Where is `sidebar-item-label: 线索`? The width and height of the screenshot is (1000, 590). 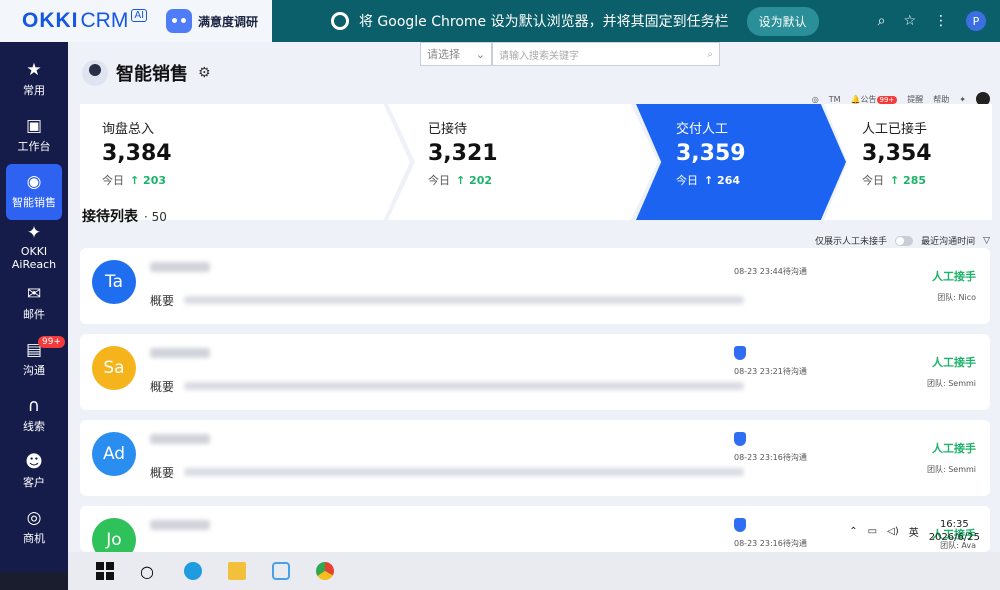 sidebar-item-label: 线索 is located at coordinates (34, 426).